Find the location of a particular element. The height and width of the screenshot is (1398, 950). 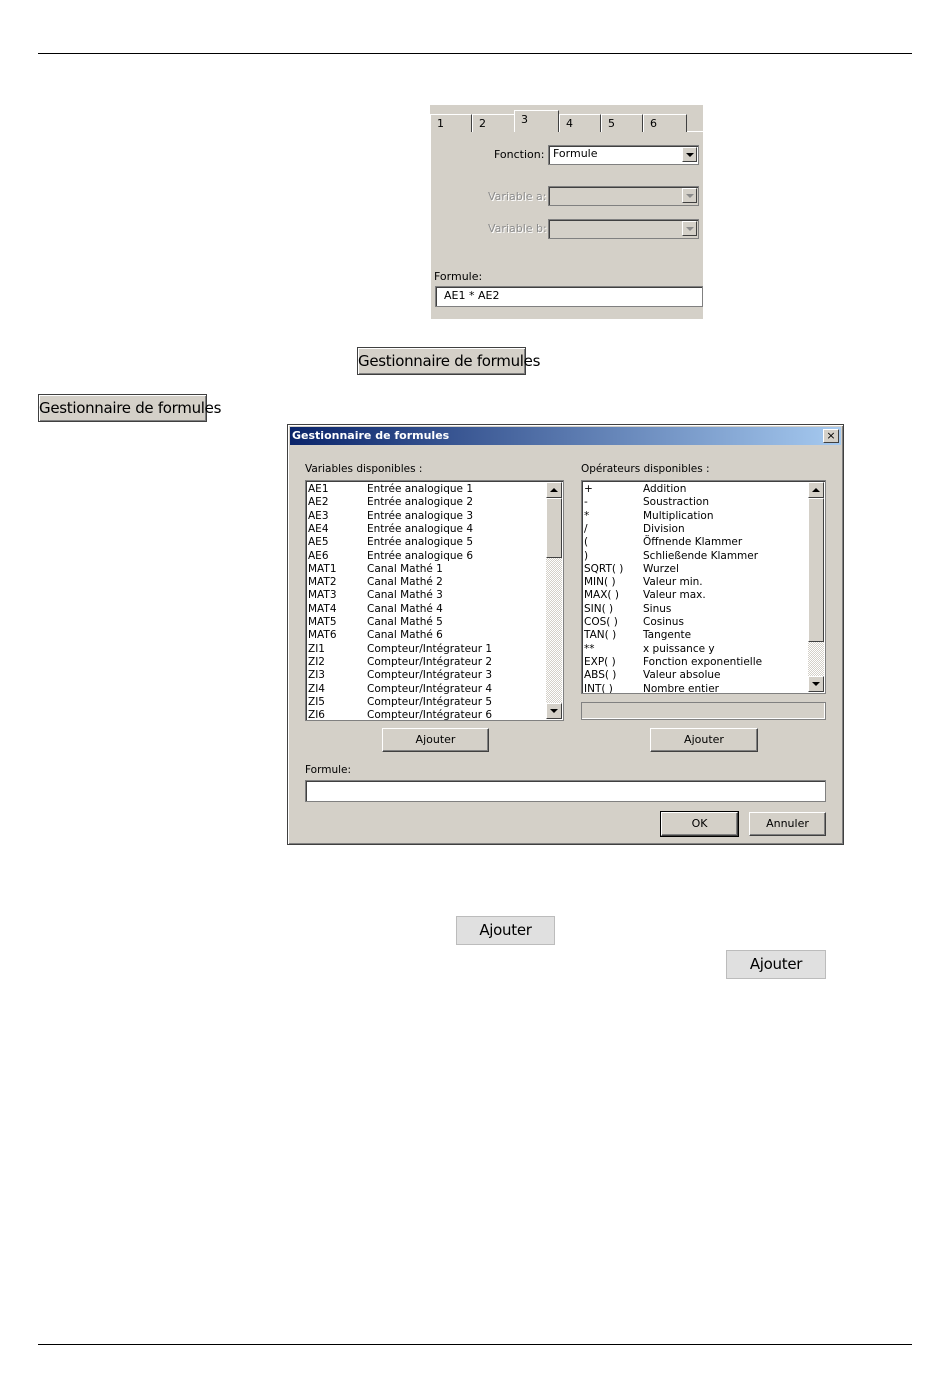

list-item-code: AE5 is located at coordinates (318, 542).